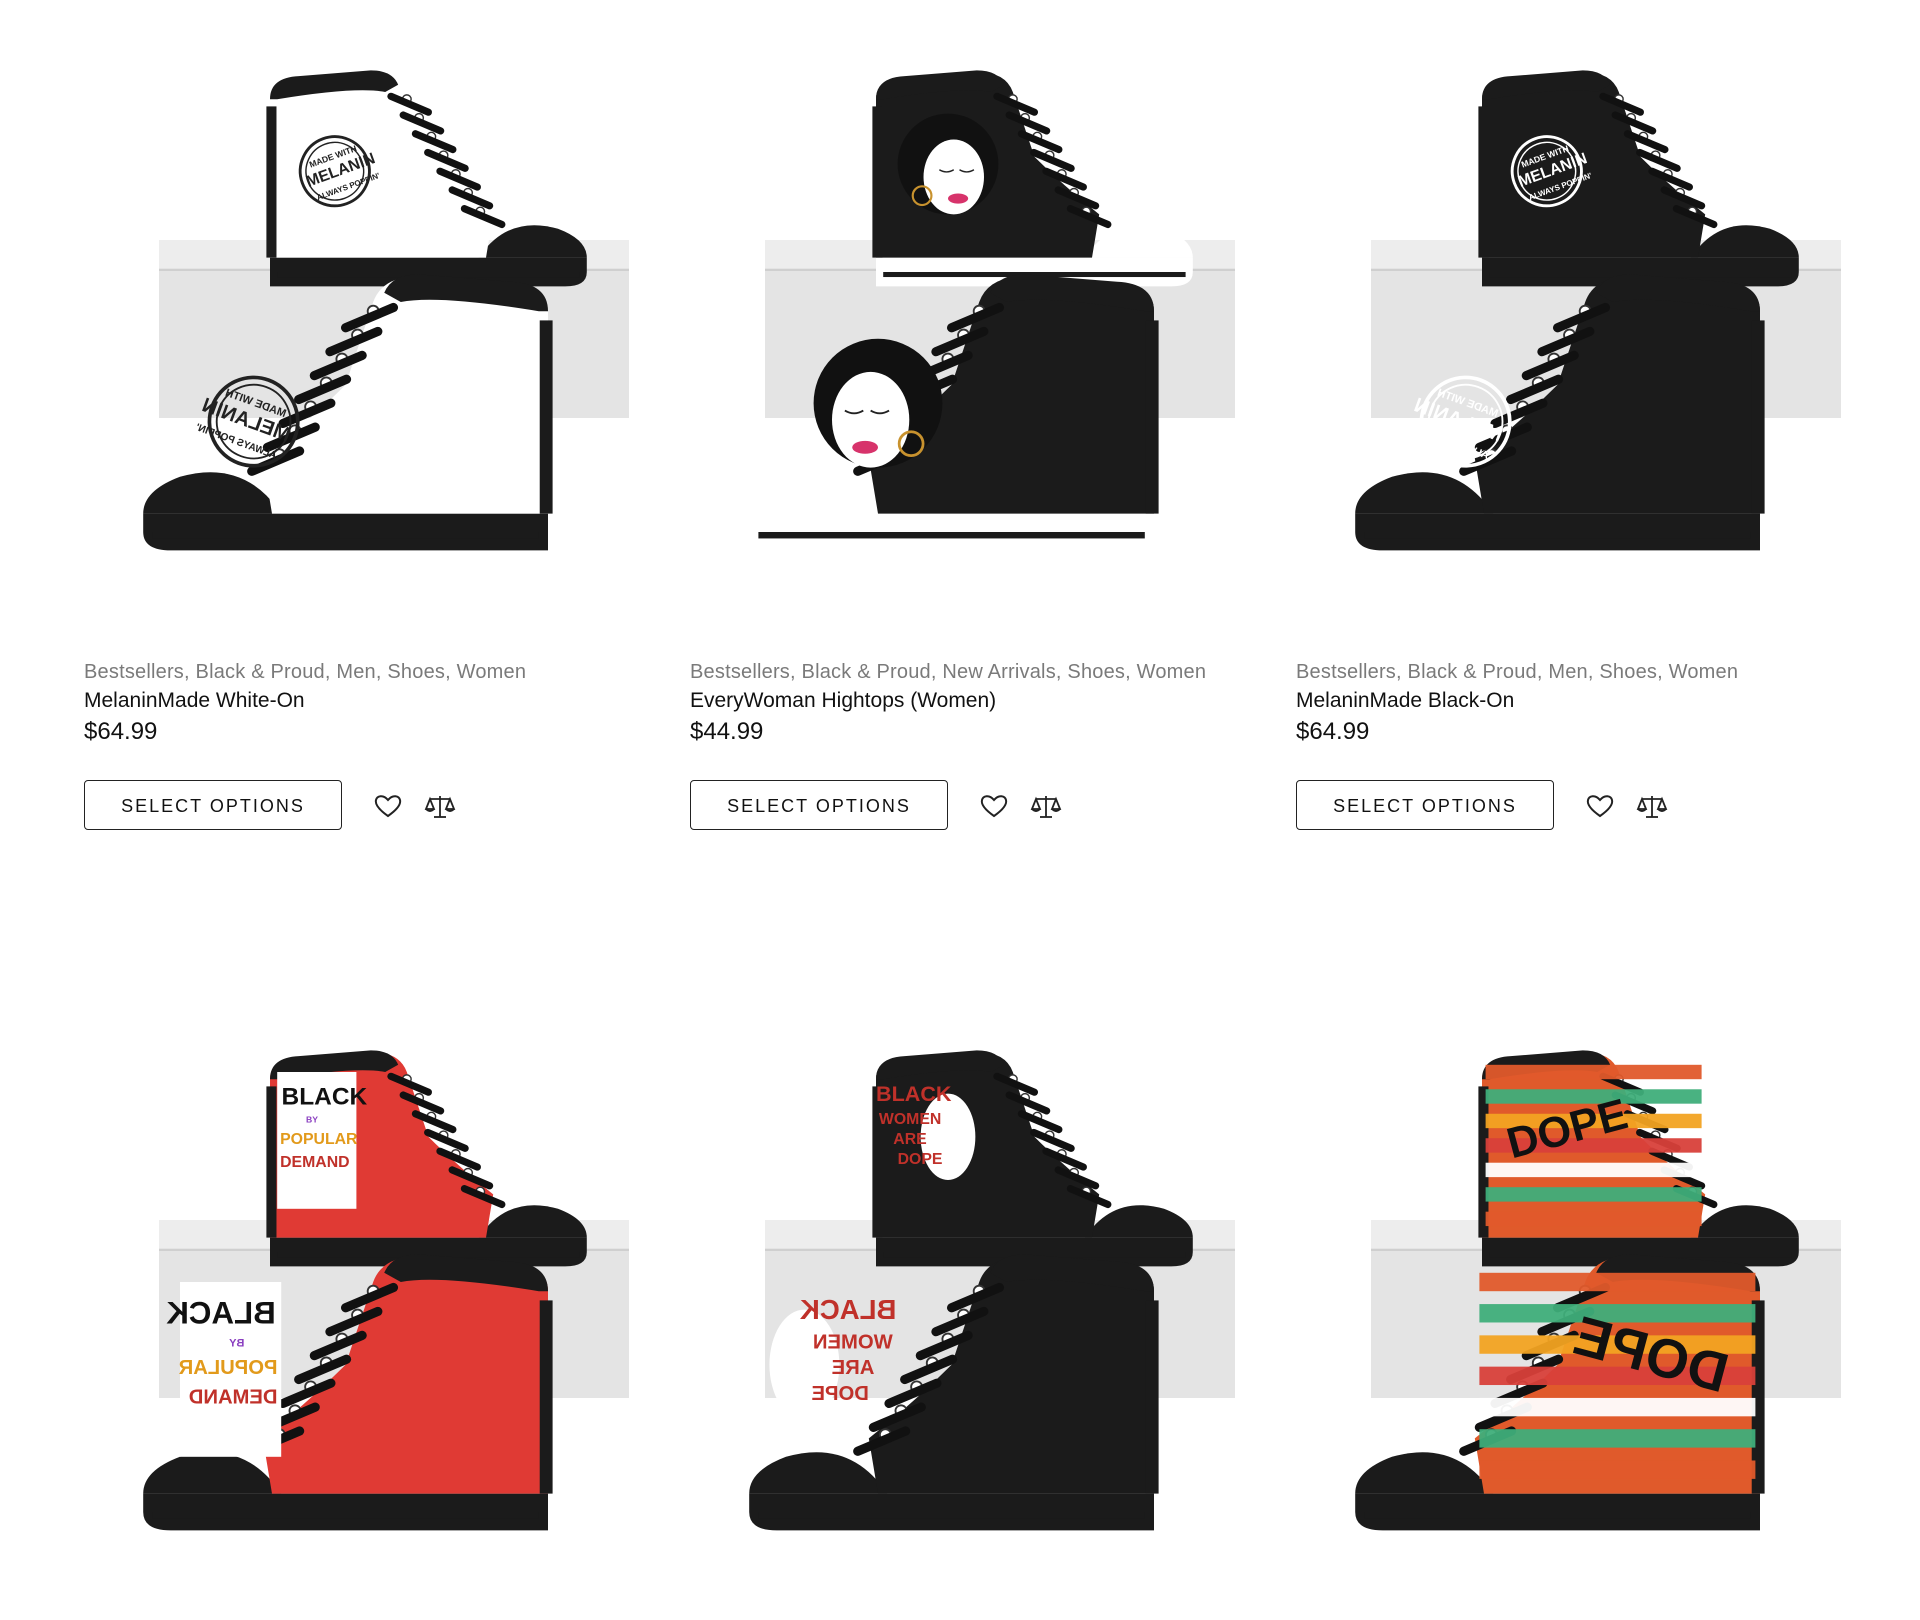 The height and width of the screenshot is (1620, 1920). Describe the element at coordinates (992, 310) in the screenshot. I see `shoe-illustration` at that location.